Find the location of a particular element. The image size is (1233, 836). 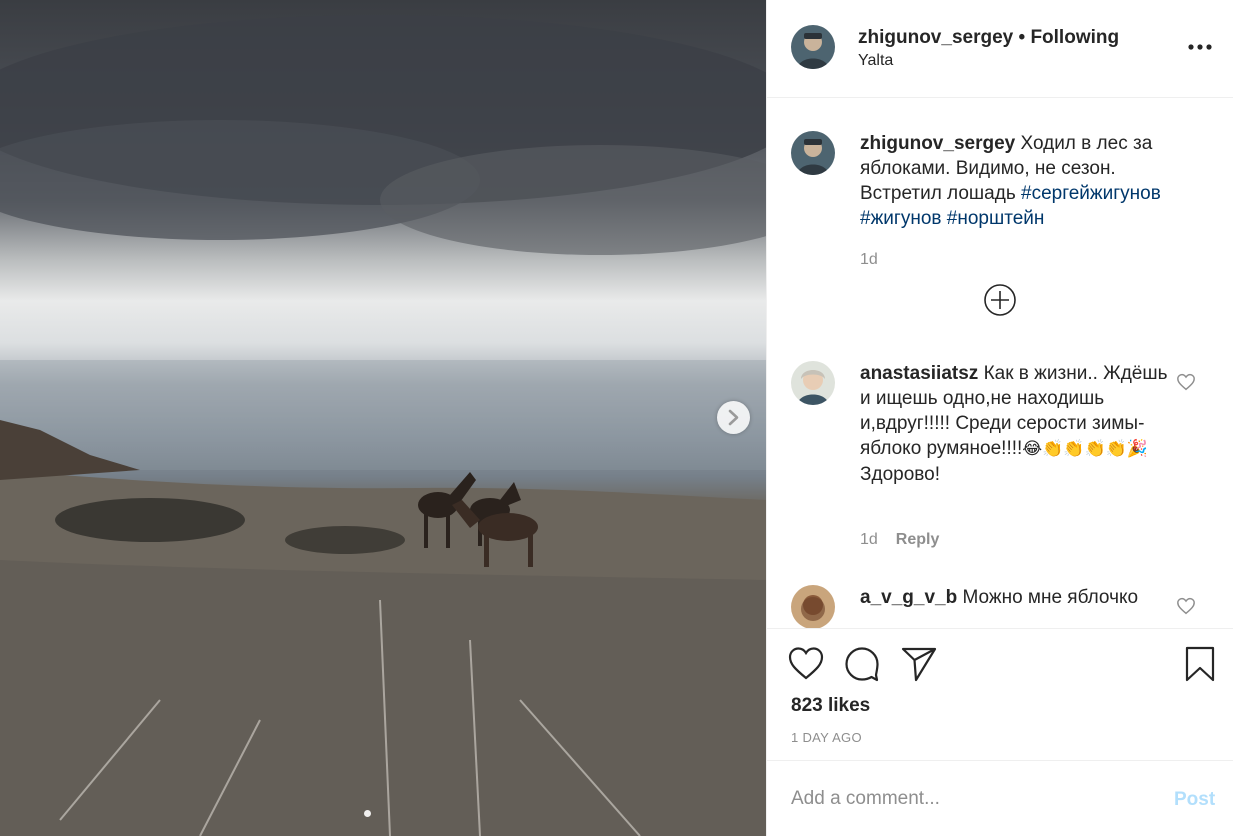

header-user-line: zhigunov_sergey • Following is located at coordinates (988, 38).